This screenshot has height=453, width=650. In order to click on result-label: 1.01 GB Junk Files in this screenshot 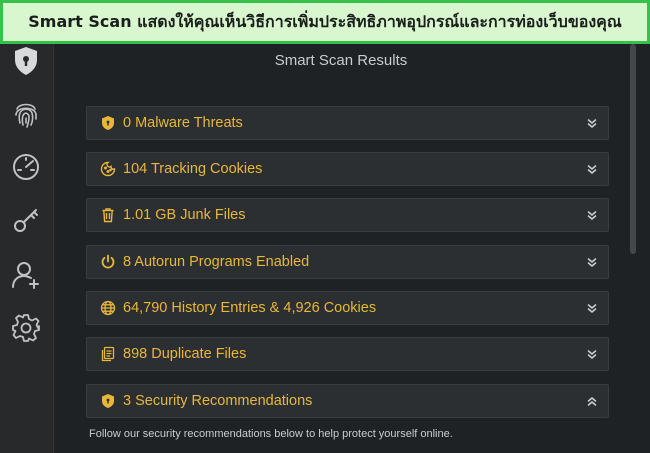, I will do `click(184, 215)`.